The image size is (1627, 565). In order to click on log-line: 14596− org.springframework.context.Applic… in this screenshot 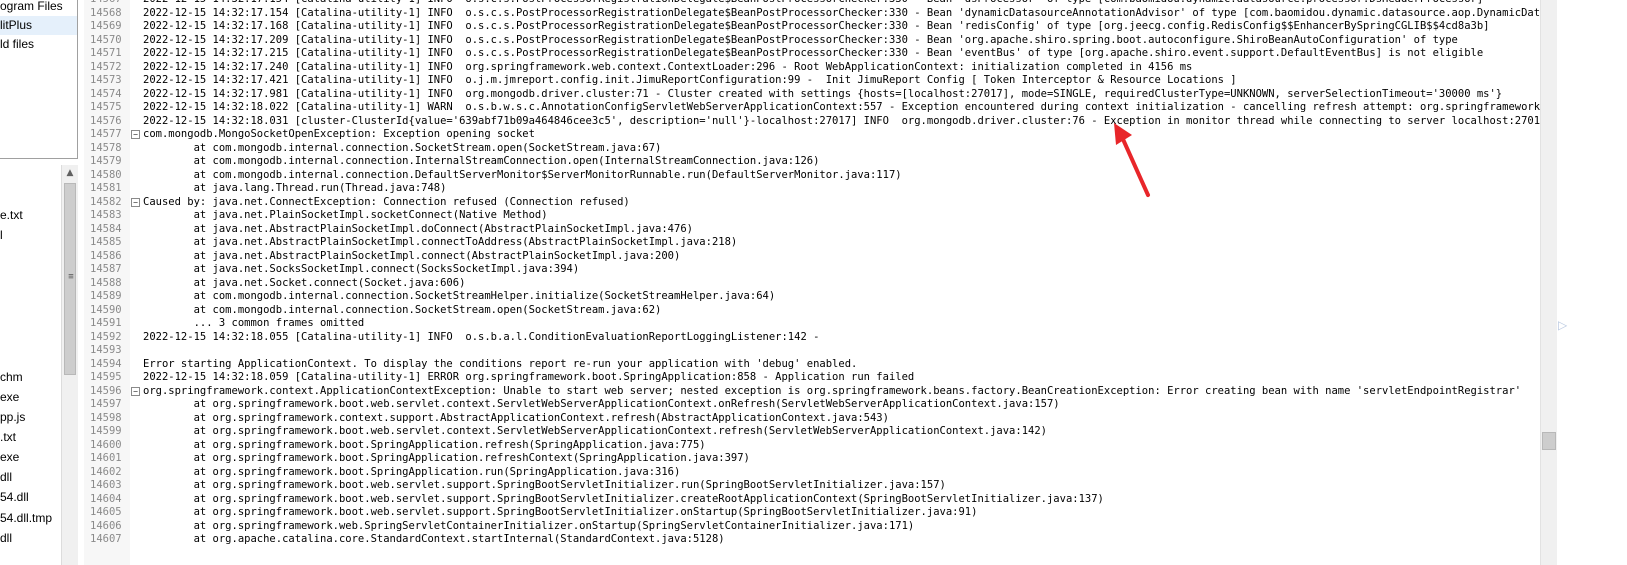, I will do `click(812, 392)`.